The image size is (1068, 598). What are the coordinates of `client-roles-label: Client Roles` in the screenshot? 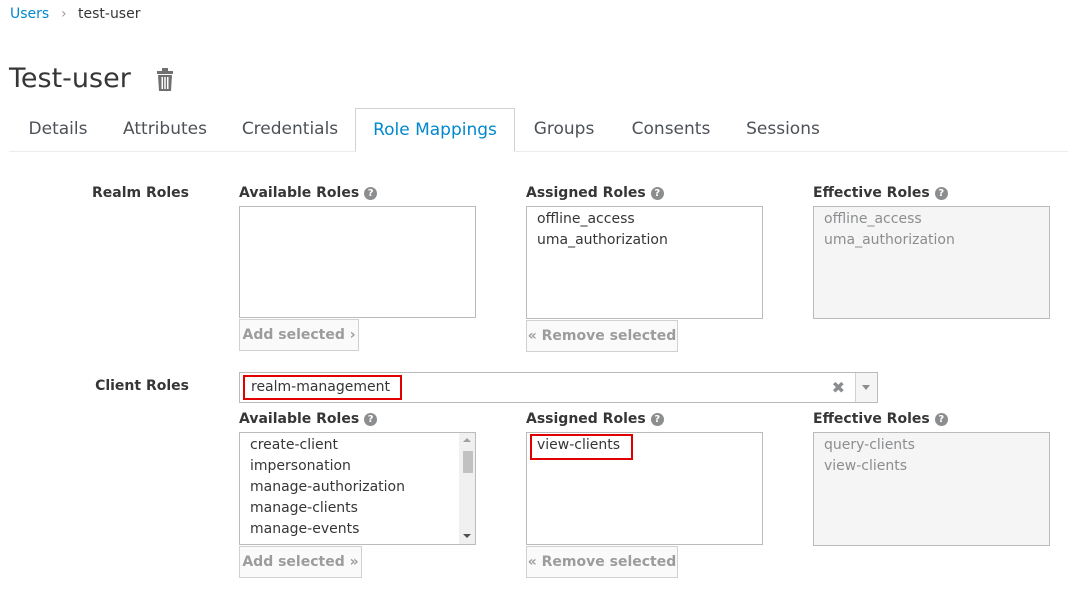 It's located at (142, 386).